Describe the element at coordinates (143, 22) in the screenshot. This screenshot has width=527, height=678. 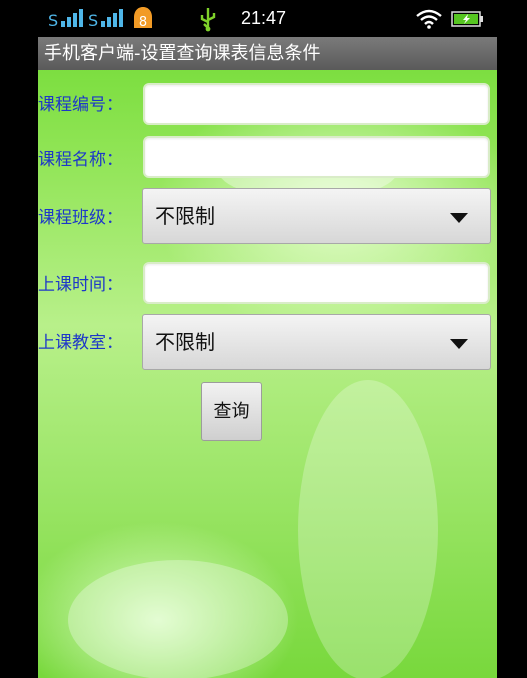
I see `notification-badge-count: 8` at that location.